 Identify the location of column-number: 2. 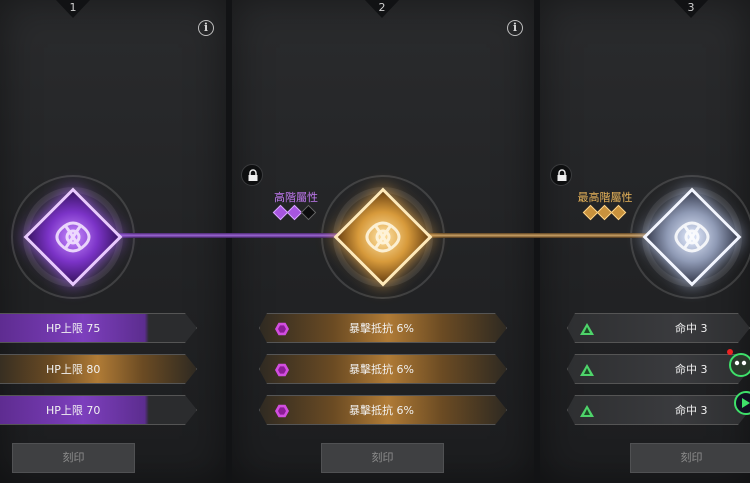
(382, 7).